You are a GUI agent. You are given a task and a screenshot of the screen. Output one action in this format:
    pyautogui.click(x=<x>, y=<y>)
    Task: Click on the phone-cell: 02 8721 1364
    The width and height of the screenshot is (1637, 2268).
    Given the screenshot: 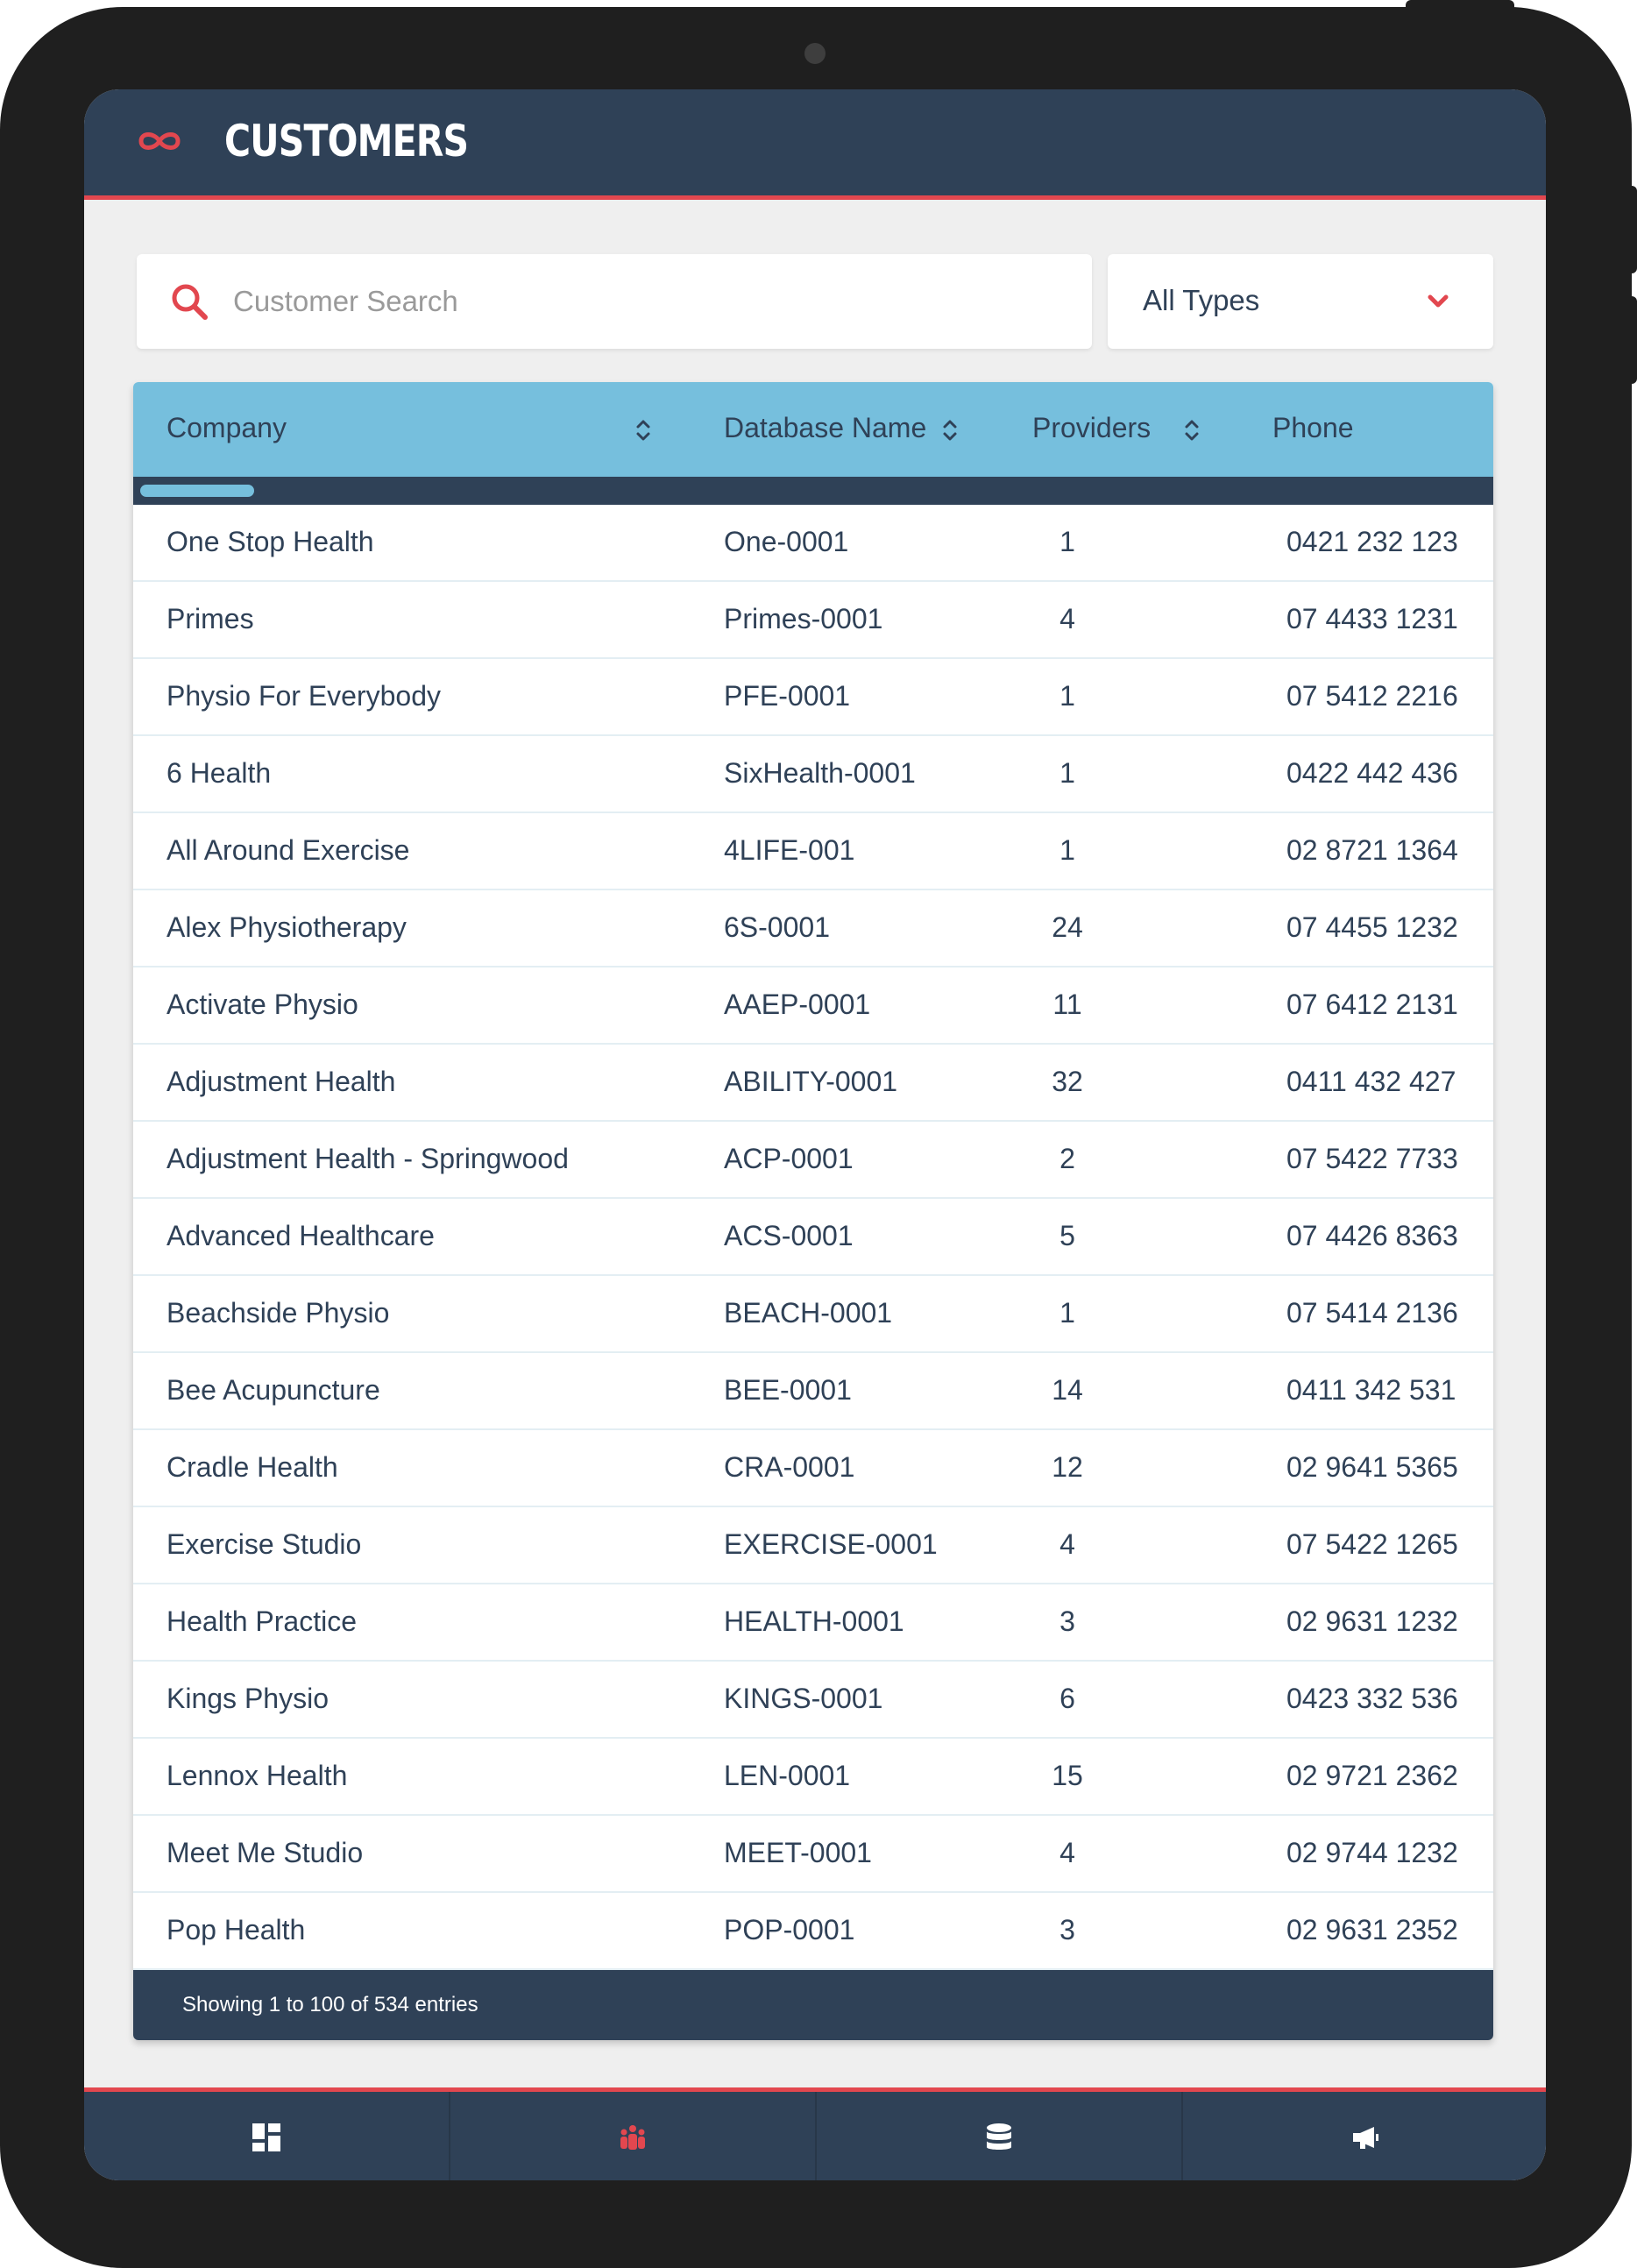 What is the action you would take?
    pyautogui.click(x=1372, y=850)
    